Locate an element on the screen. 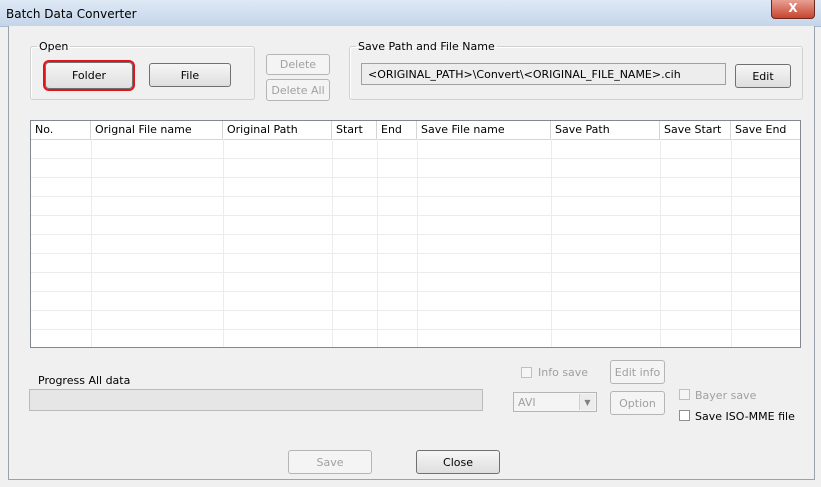  close-button-label: Close is located at coordinates (458, 462).